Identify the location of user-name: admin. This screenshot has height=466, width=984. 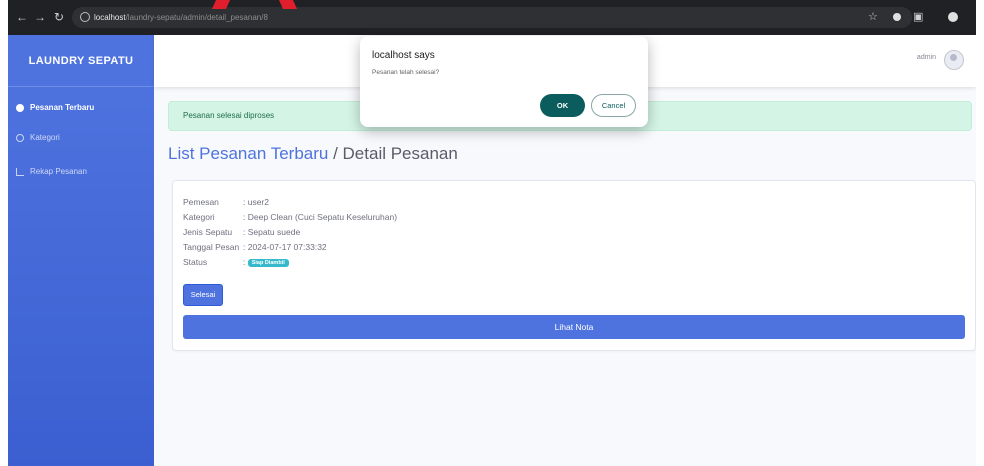
(926, 57).